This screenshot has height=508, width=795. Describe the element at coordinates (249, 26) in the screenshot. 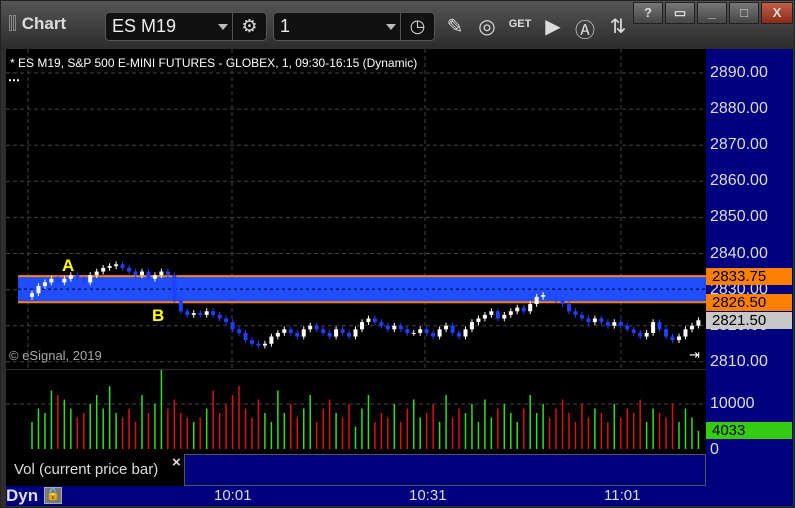

I see `gear-icon: ⚙` at that location.